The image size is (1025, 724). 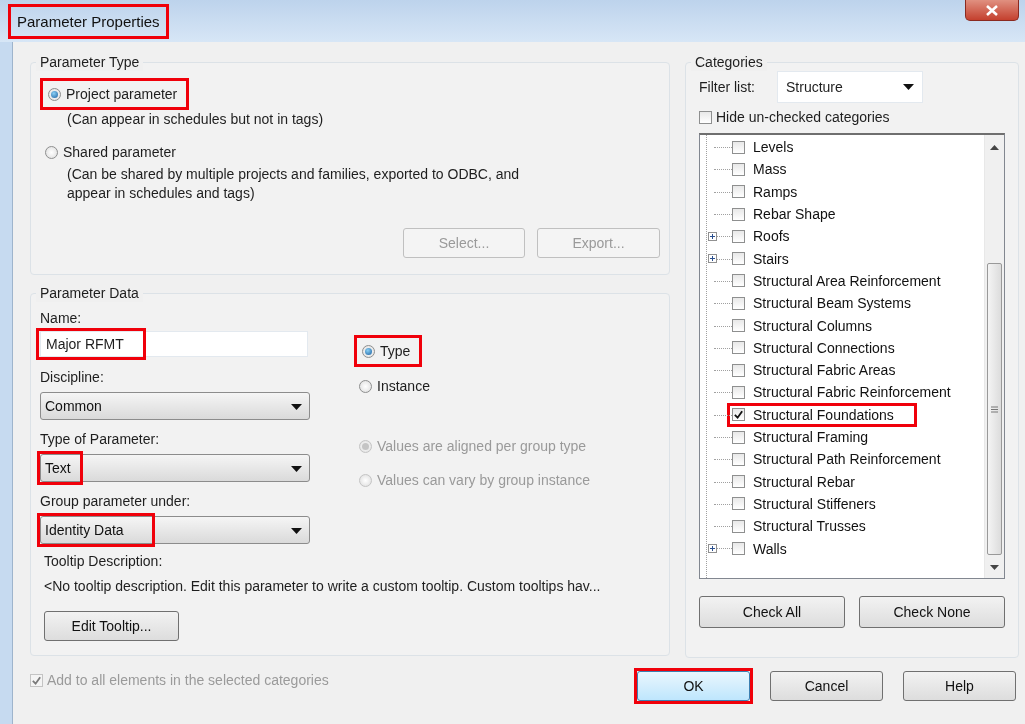 I want to click on category-item: Roofs, so click(x=770, y=236).